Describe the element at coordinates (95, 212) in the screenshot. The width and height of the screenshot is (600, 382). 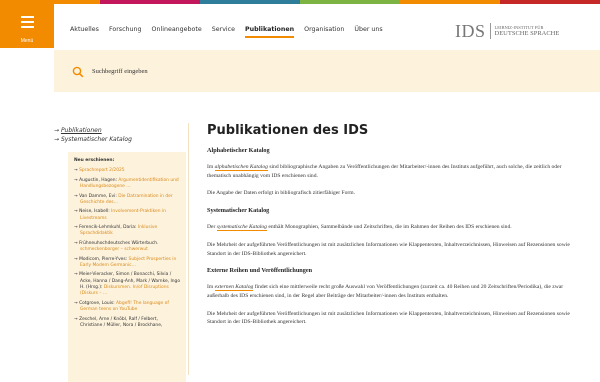
I see `publication-author: Neise, Isabell:` at that location.